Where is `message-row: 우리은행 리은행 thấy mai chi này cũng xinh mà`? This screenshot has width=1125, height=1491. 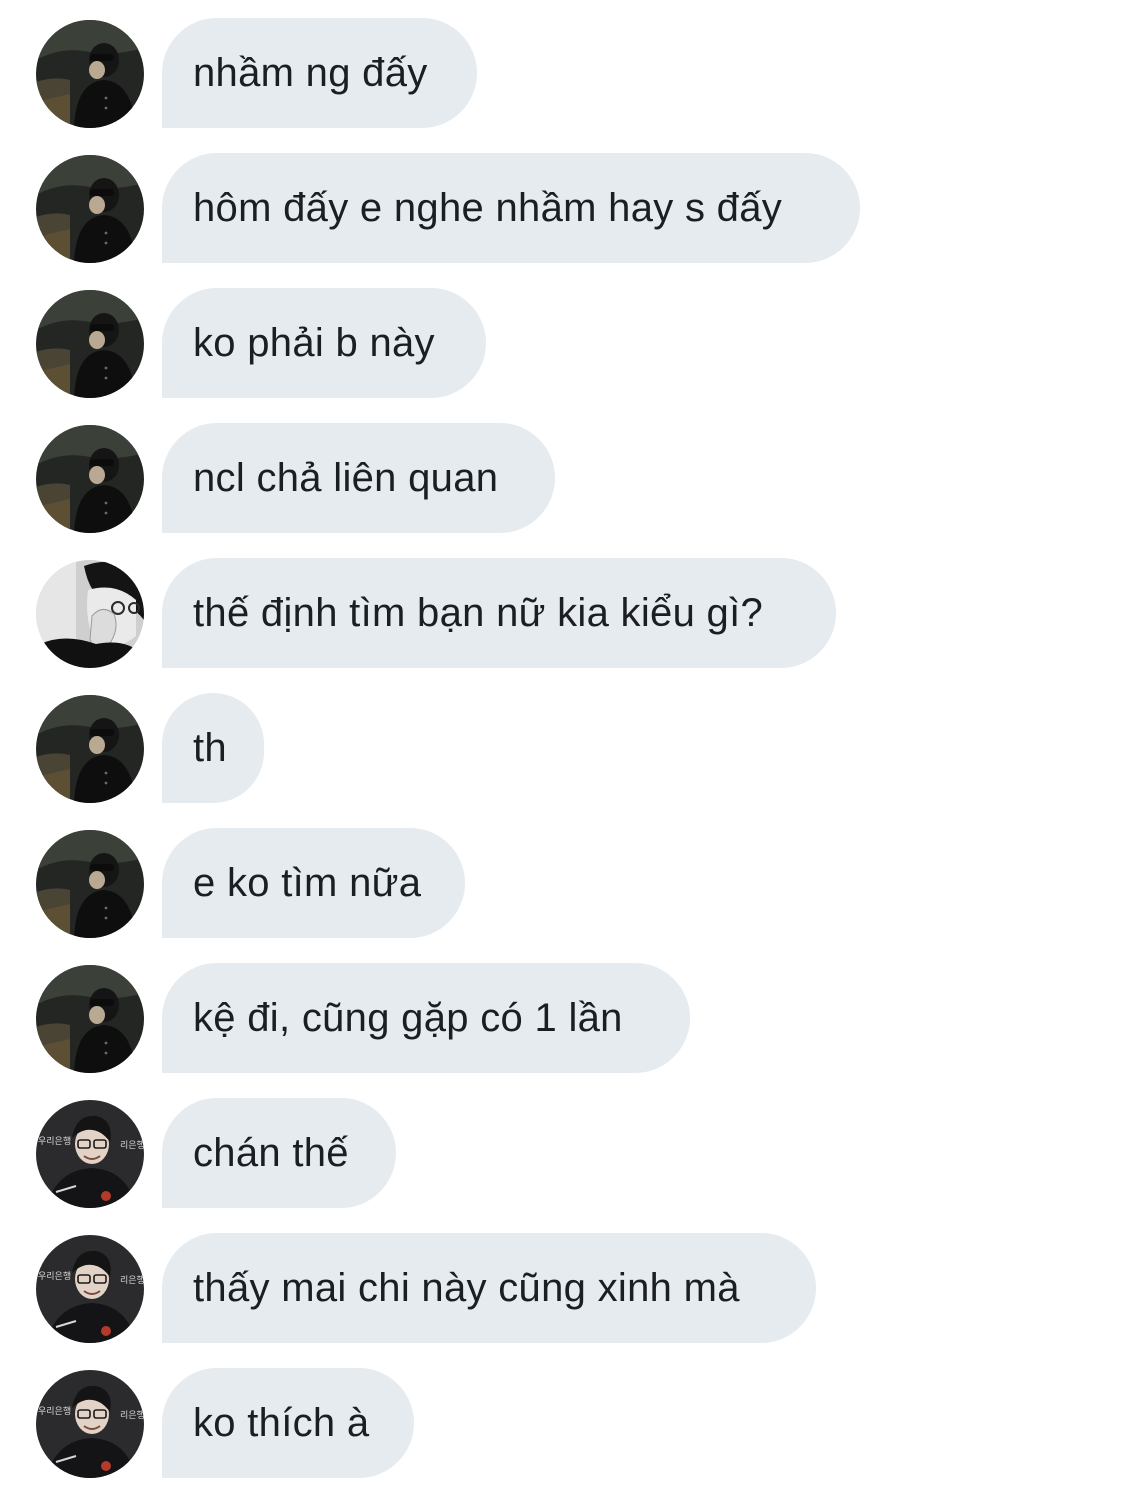
message-row: 우리은행 리은행 thấy mai chi này cũng xinh mà is located at coordinates (562, 1288).